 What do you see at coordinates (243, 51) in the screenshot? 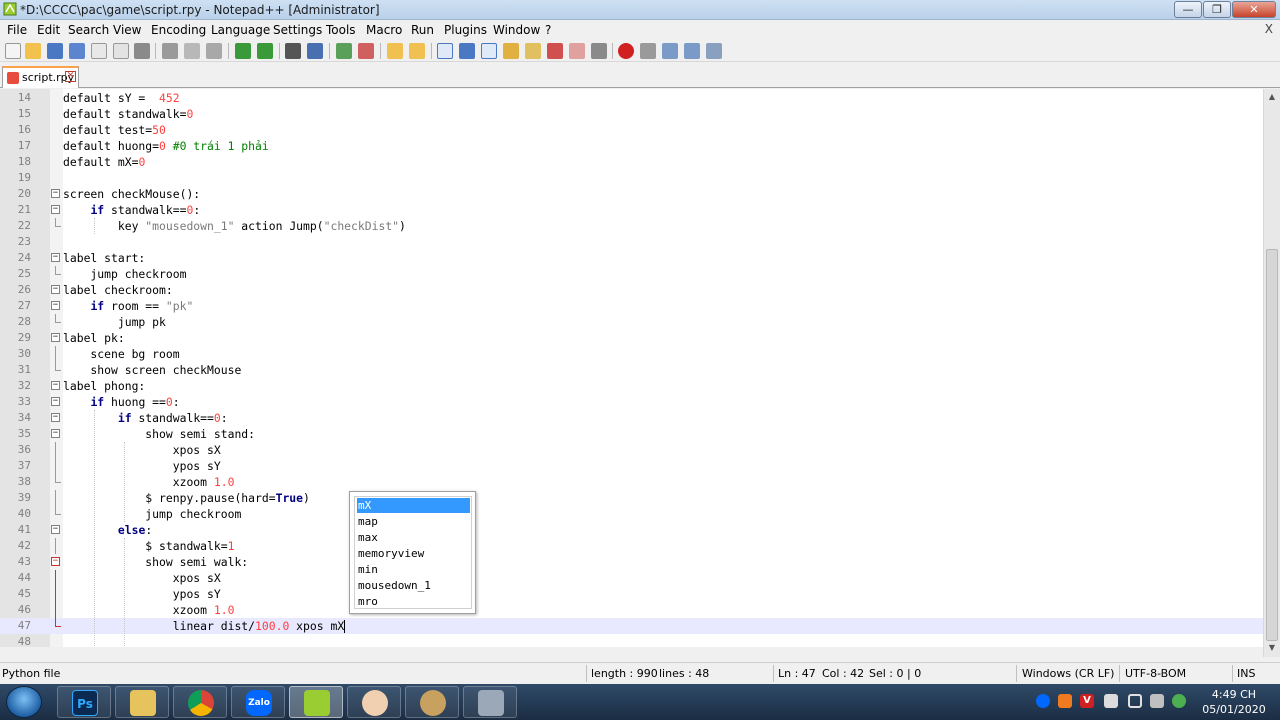
I see `undo-icon` at bounding box center [243, 51].